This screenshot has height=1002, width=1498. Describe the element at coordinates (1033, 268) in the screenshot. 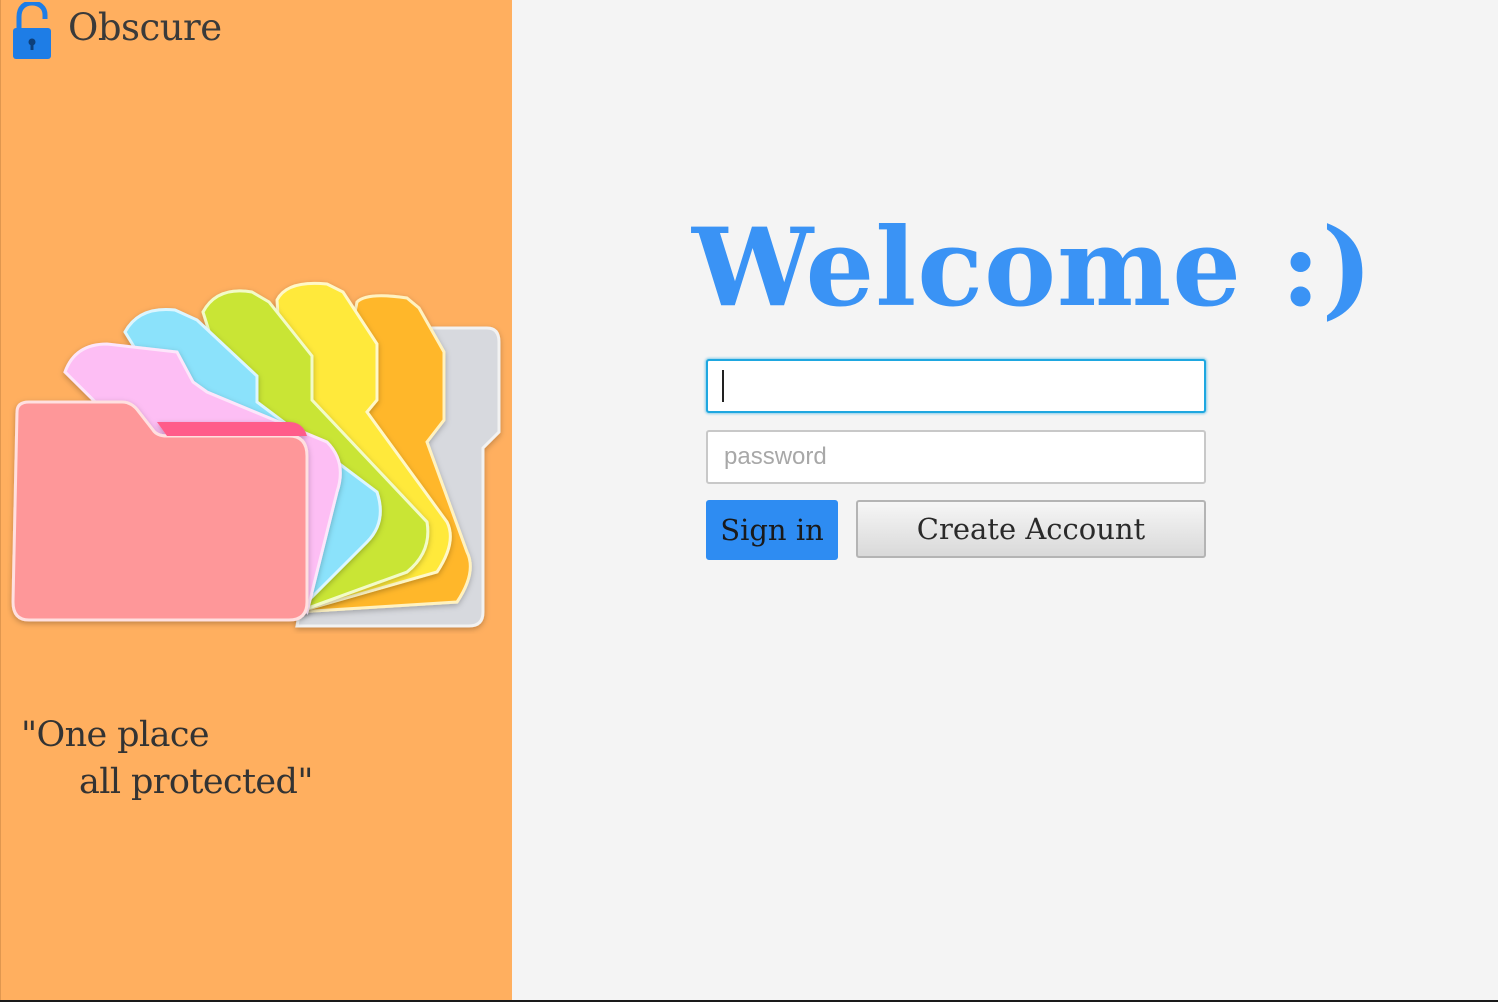

I see `welcome-heading: Welcome :)` at that location.